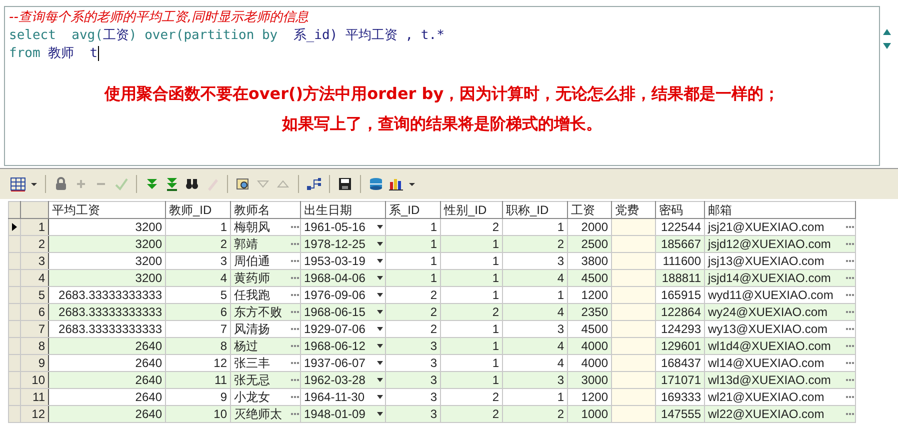  What do you see at coordinates (413, 210) in the screenshot?
I see `column-header: 系_ID` at bounding box center [413, 210].